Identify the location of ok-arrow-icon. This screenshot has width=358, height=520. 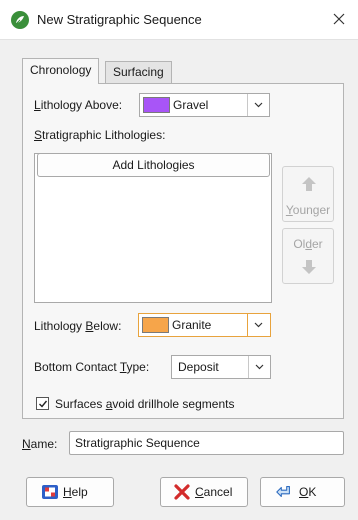
(283, 492).